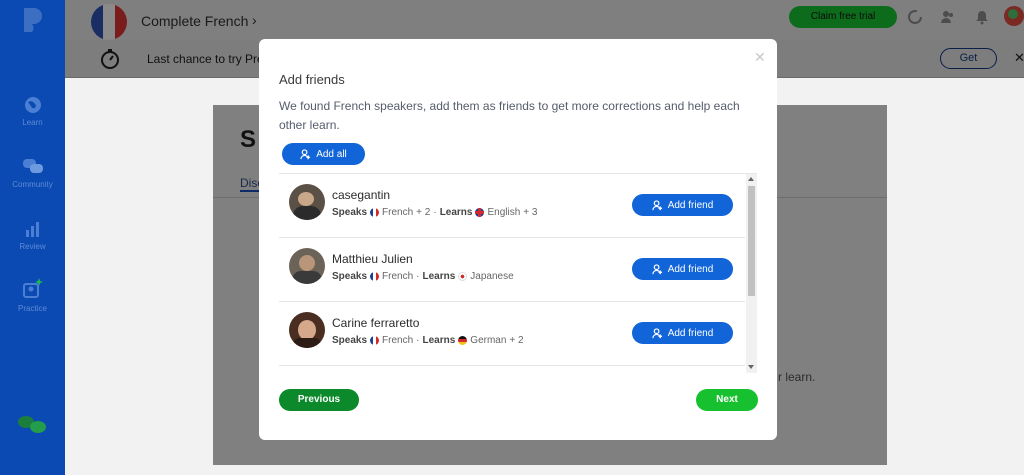 The image size is (1024, 475). I want to click on sidebar-item-label: Learn, so click(32, 122).